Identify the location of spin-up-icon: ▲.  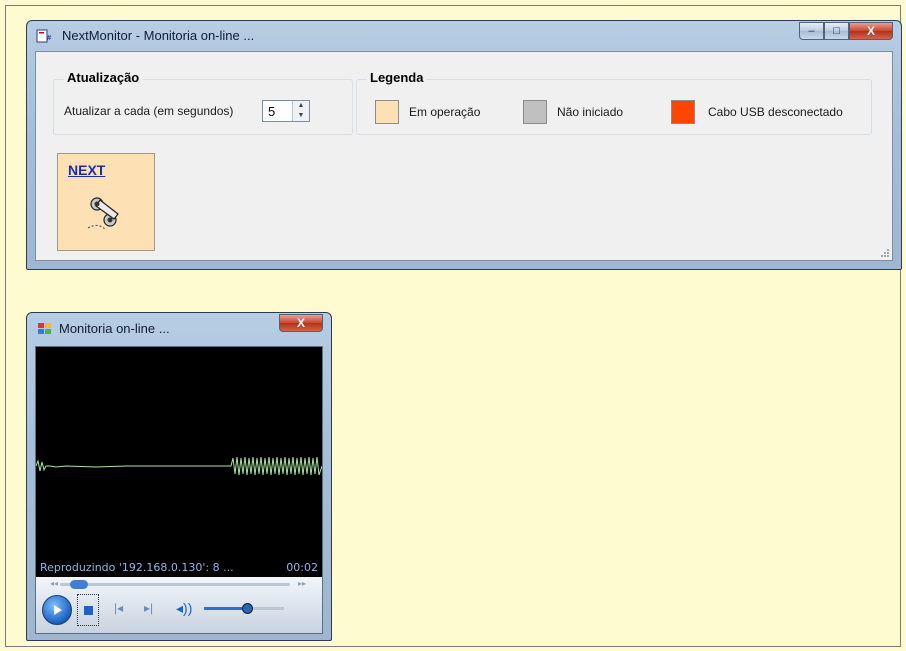
(301, 106).